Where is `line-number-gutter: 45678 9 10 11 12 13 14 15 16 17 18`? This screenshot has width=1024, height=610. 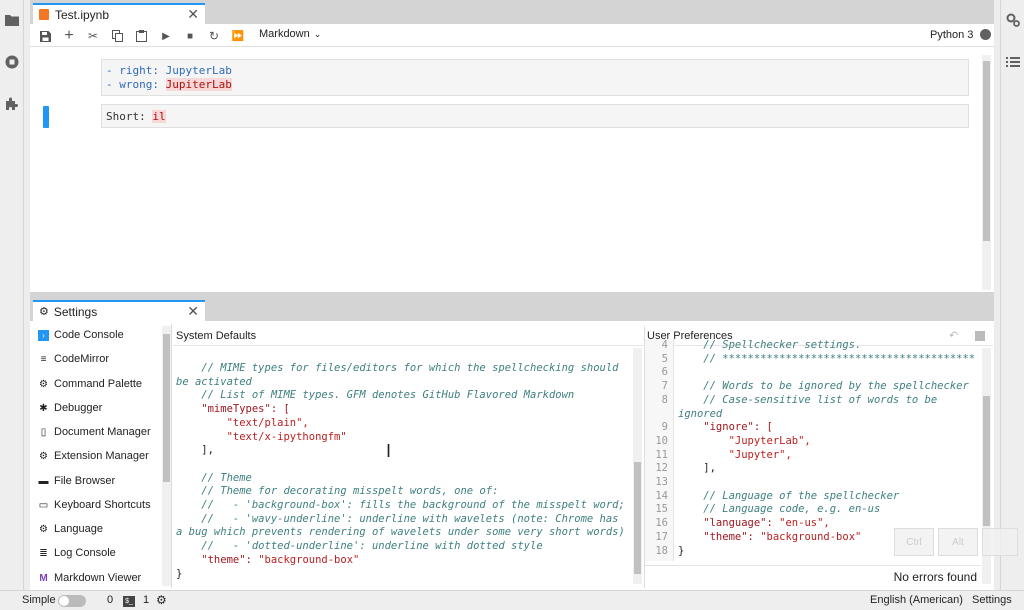 line-number-gutter: 45678 9 10 11 12 13 14 15 16 17 18 is located at coordinates (659, 450).